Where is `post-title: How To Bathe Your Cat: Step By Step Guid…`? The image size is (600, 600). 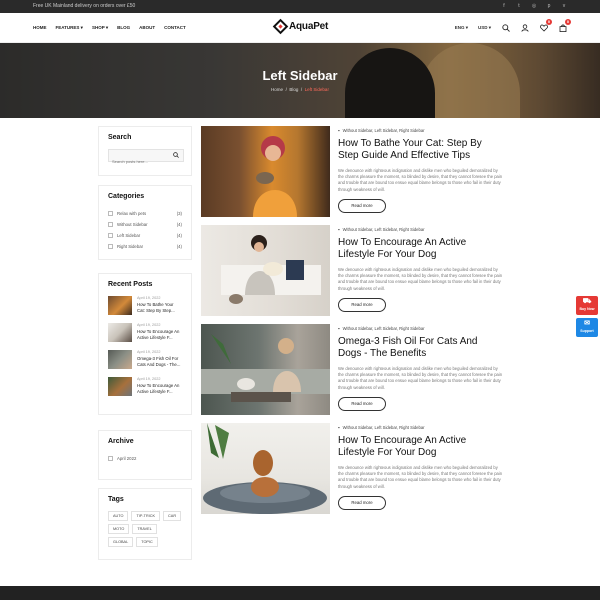
post-title: How To Bathe Your Cat: Step By Step Guid… is located at coordinates (420, 150).